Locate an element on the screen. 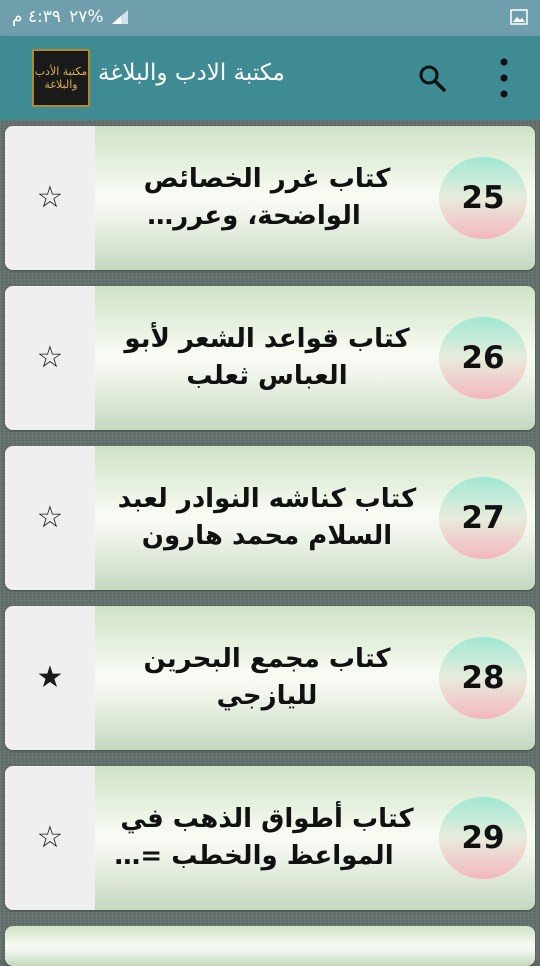 Image resolution: width=540 pixels, height=966 pixels. more-options-icon is located at coordinates (504, 78).